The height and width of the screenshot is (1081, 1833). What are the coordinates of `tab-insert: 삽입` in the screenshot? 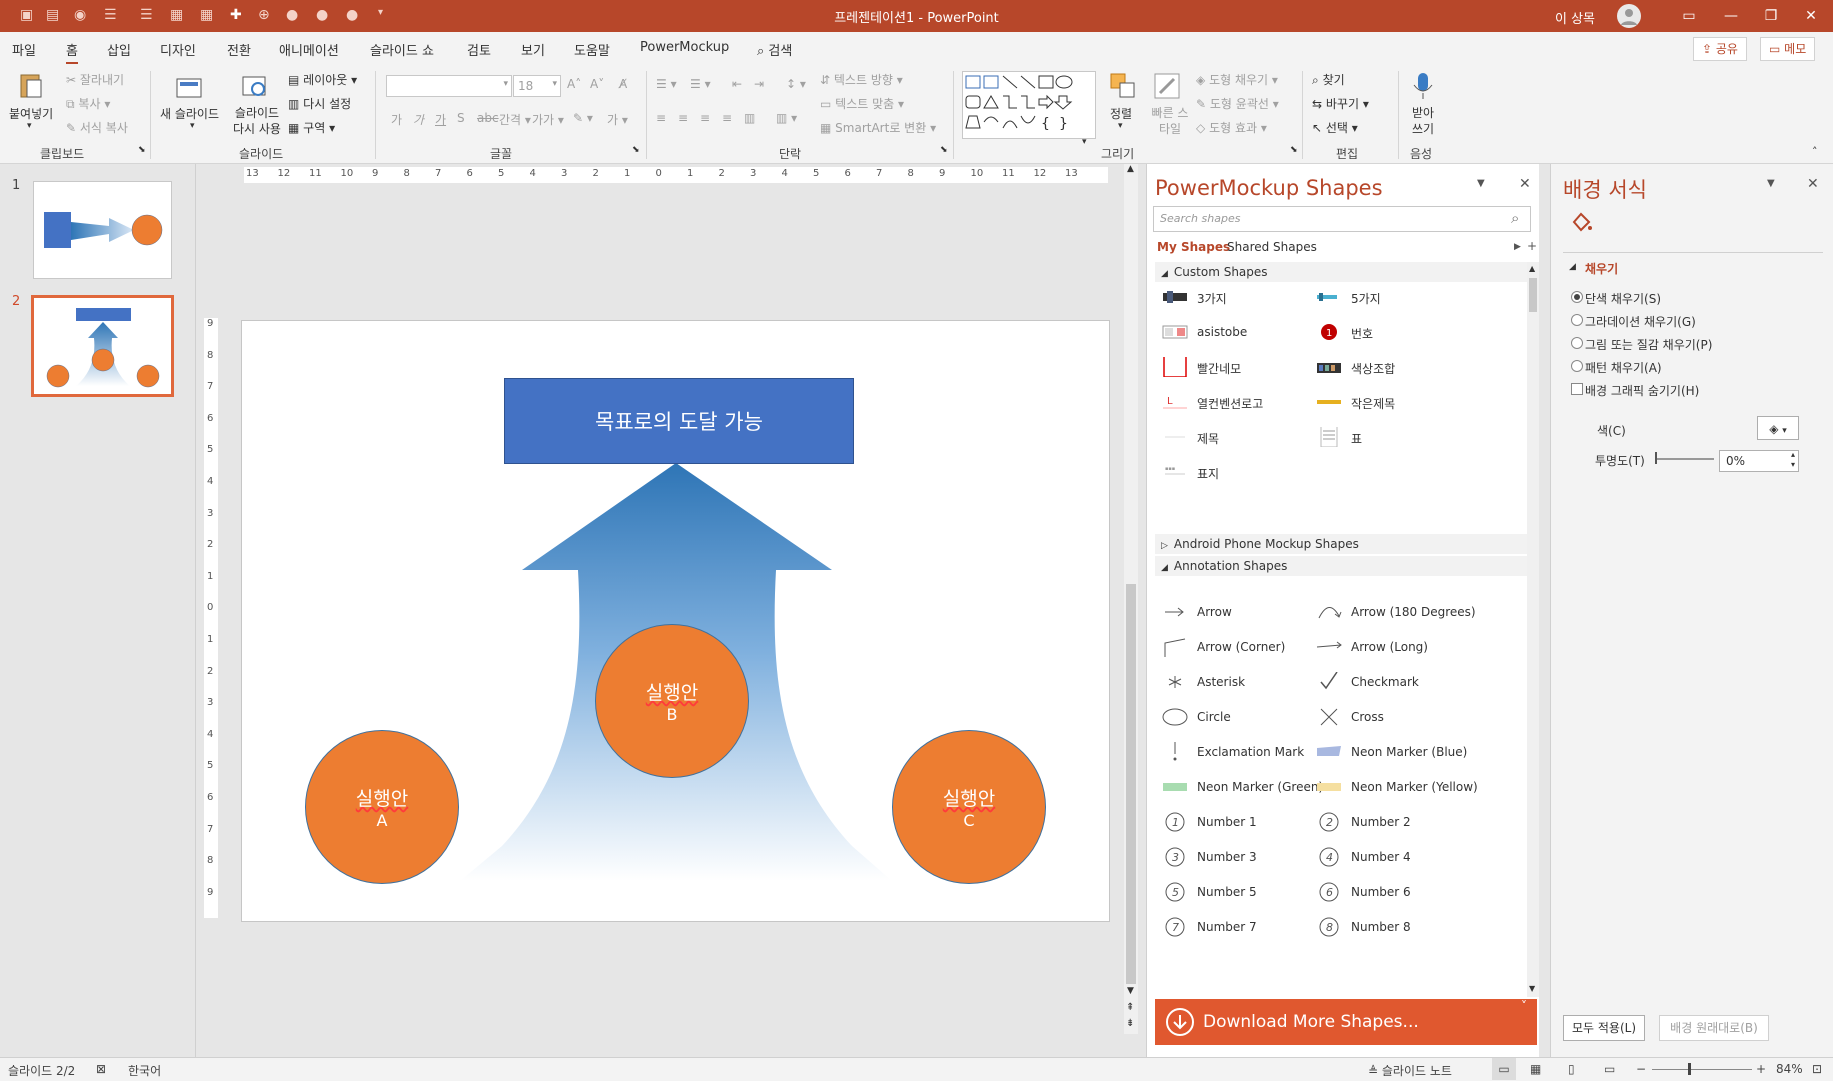 It's located at (119, 49).